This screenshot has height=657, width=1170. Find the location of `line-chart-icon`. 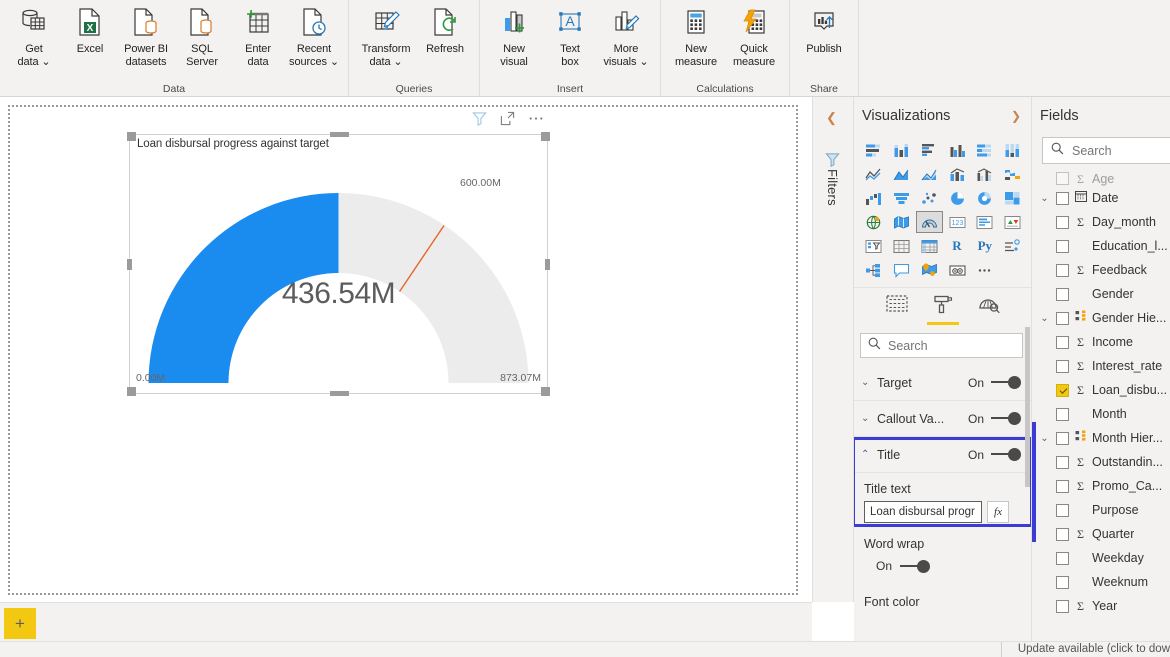

line-chart-icon is located at coordinates (873, 174).